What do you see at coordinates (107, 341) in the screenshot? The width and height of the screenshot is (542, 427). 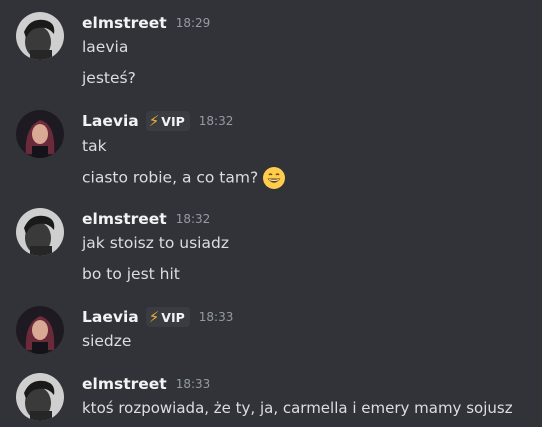 I see `message-text: siedze` at bounding box center [107, 341].